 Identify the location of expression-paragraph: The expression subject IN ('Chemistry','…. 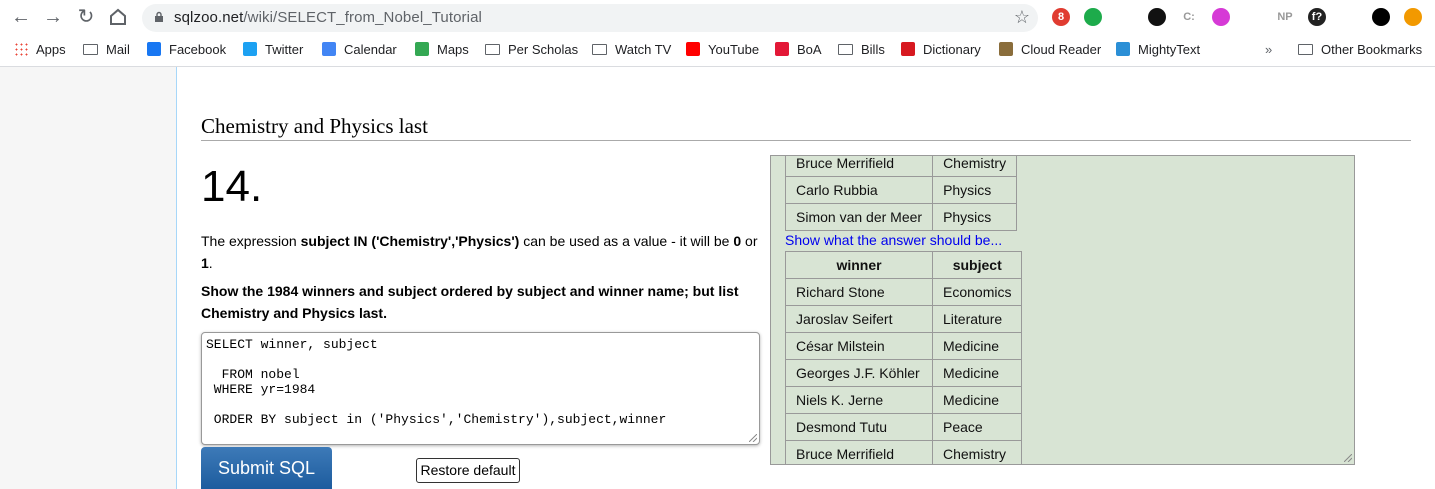
(483, 252).